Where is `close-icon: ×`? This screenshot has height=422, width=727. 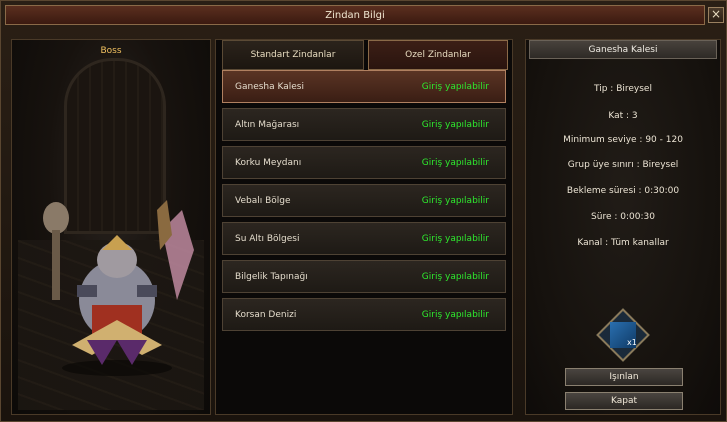
close-icon: × is located at coordinates (716, 15).